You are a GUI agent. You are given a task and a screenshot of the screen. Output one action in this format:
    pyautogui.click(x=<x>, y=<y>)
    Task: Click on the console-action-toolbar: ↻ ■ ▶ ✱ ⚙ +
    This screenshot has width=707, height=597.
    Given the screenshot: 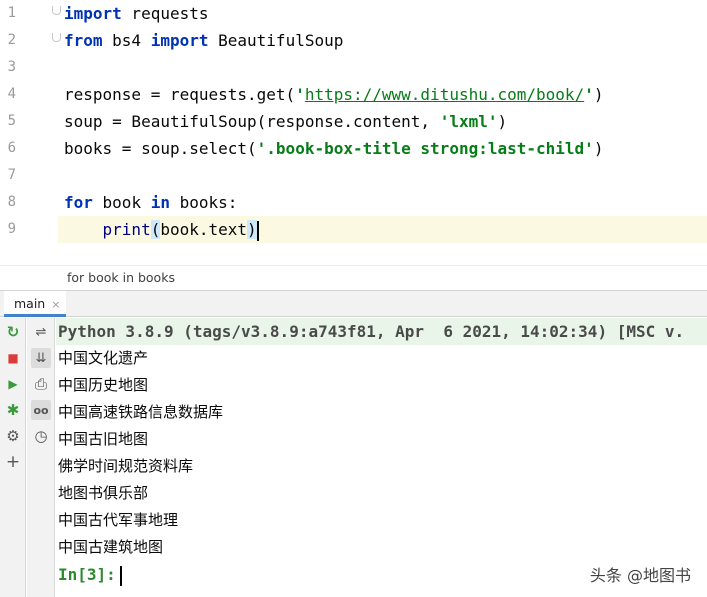 What is the action you would take?
    pyautogui.click(x=13, y=457)
    